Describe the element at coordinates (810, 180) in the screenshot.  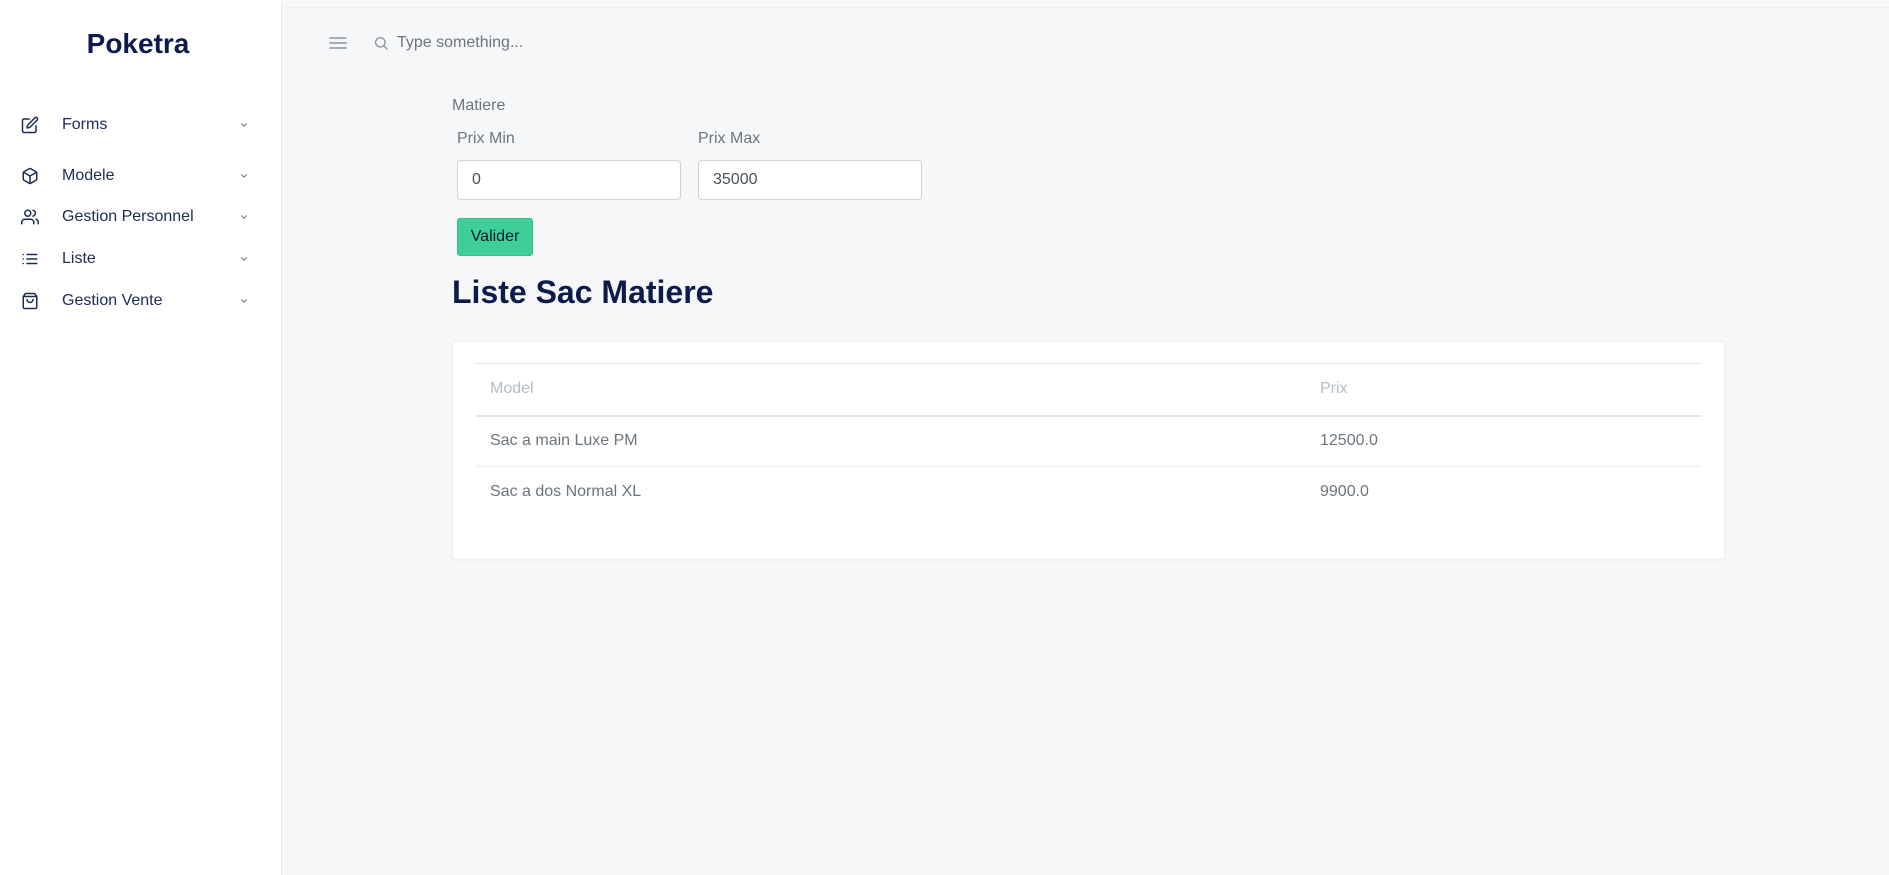
I see `prix-max-input` at that location.